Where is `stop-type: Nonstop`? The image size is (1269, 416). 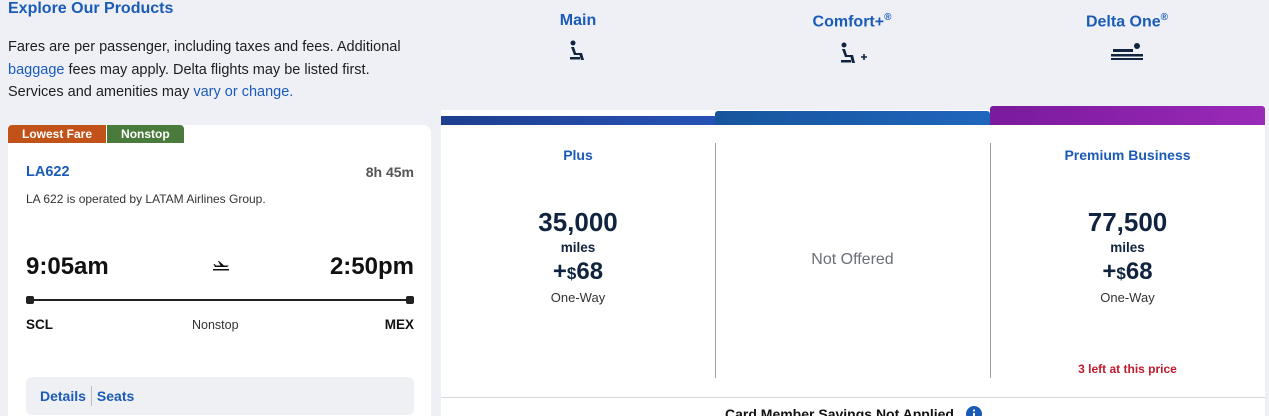 stop-type: Nonstop is located at coordinates (215, 325).